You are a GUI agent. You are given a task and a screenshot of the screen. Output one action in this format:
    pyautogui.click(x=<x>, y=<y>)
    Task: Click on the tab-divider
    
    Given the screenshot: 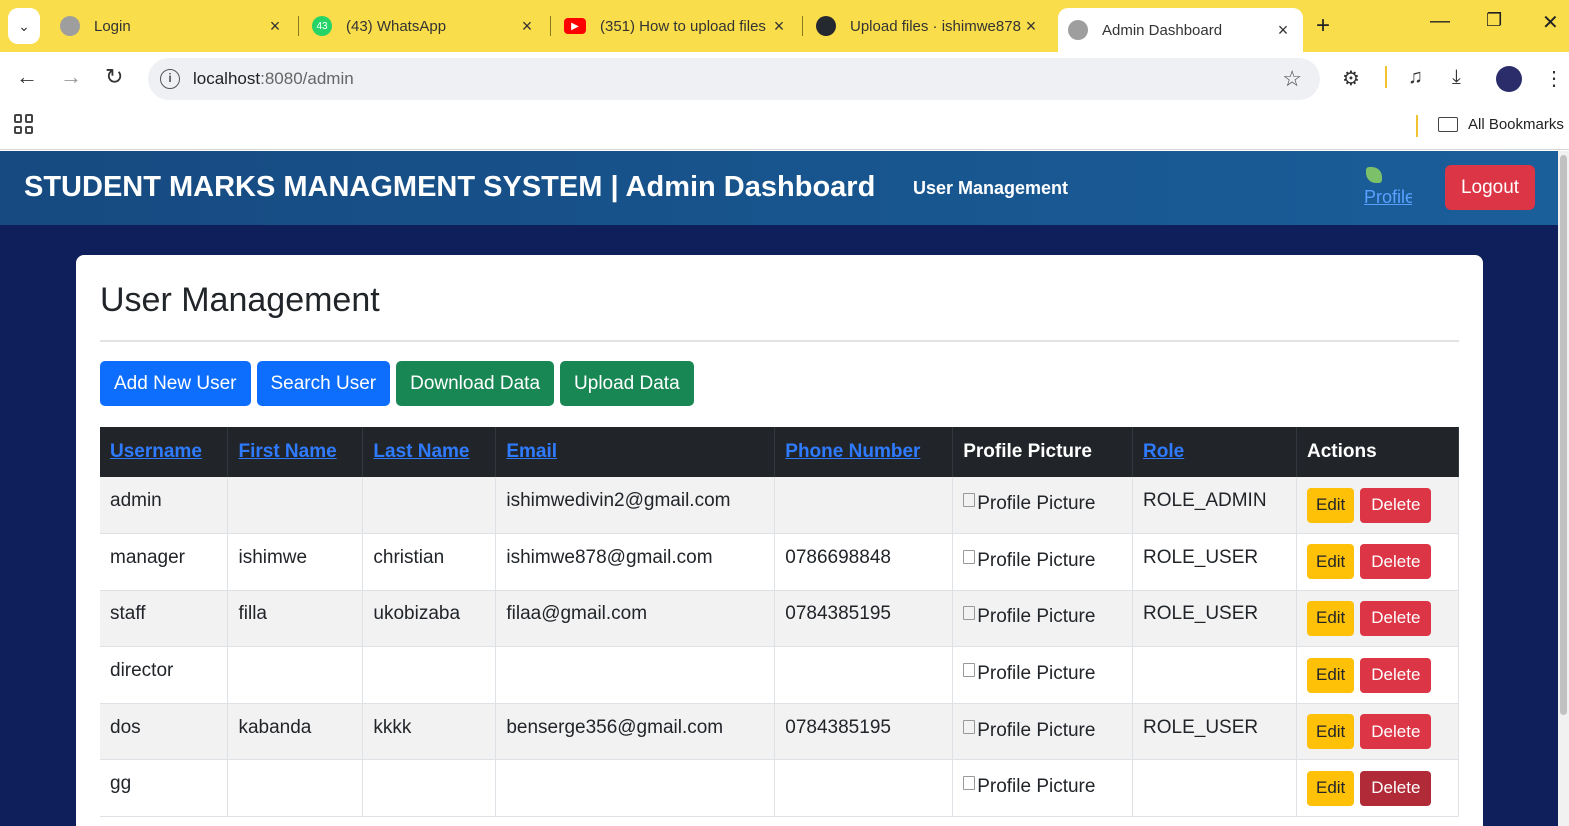 What is the action you would take?
    pyautogui.click(x=802, y=26)
    